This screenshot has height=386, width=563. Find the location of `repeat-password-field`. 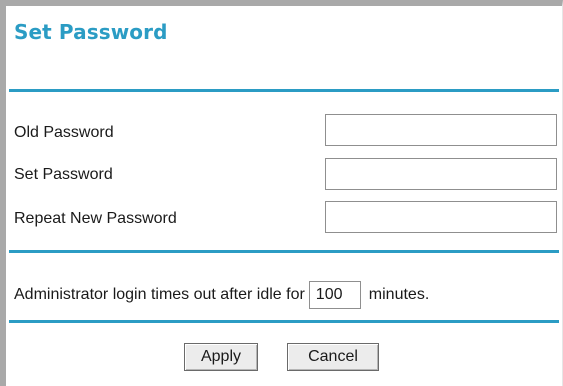

repeat-password-field is located at coordinates (441, 217).